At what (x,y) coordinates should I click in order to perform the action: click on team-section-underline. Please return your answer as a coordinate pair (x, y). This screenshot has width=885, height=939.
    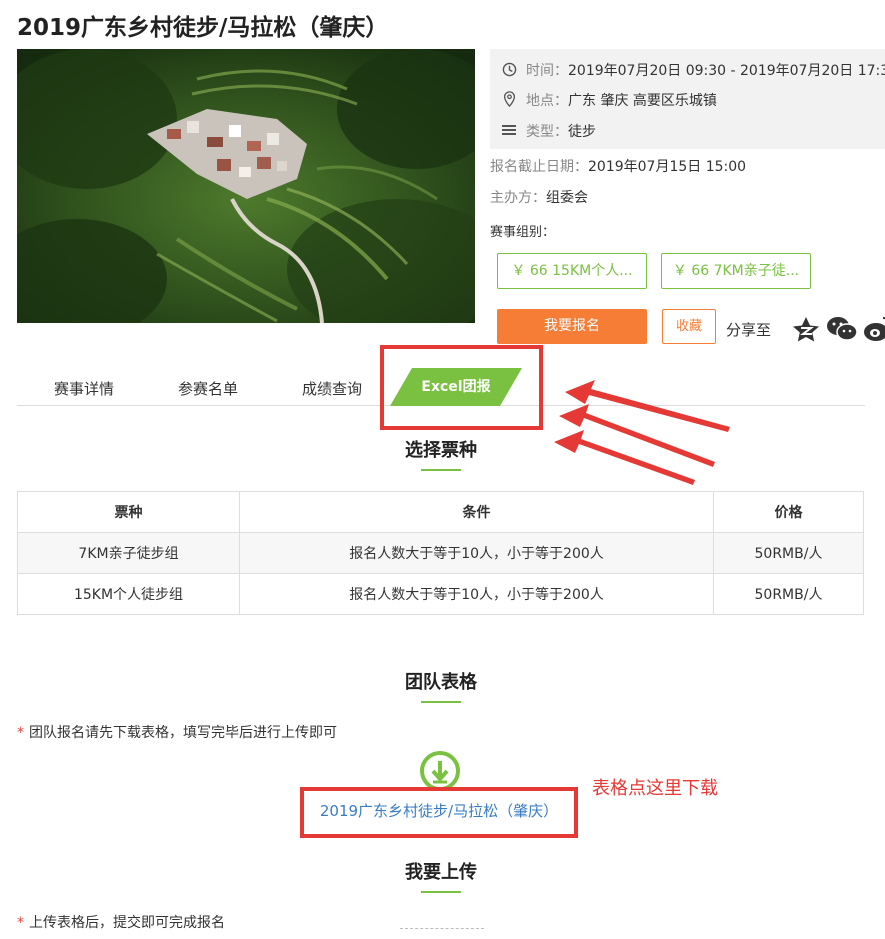
    Looking at the image, I should click on (441, 702).